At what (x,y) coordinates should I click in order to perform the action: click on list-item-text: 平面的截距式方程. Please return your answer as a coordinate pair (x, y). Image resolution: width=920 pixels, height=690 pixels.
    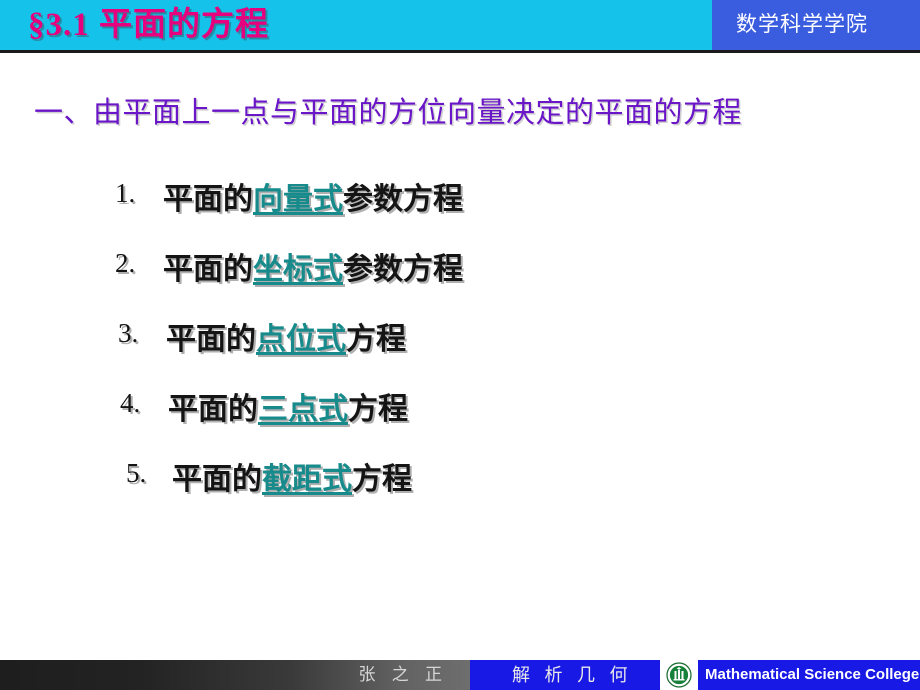
    Looking at the image, I should click on (292, 476).